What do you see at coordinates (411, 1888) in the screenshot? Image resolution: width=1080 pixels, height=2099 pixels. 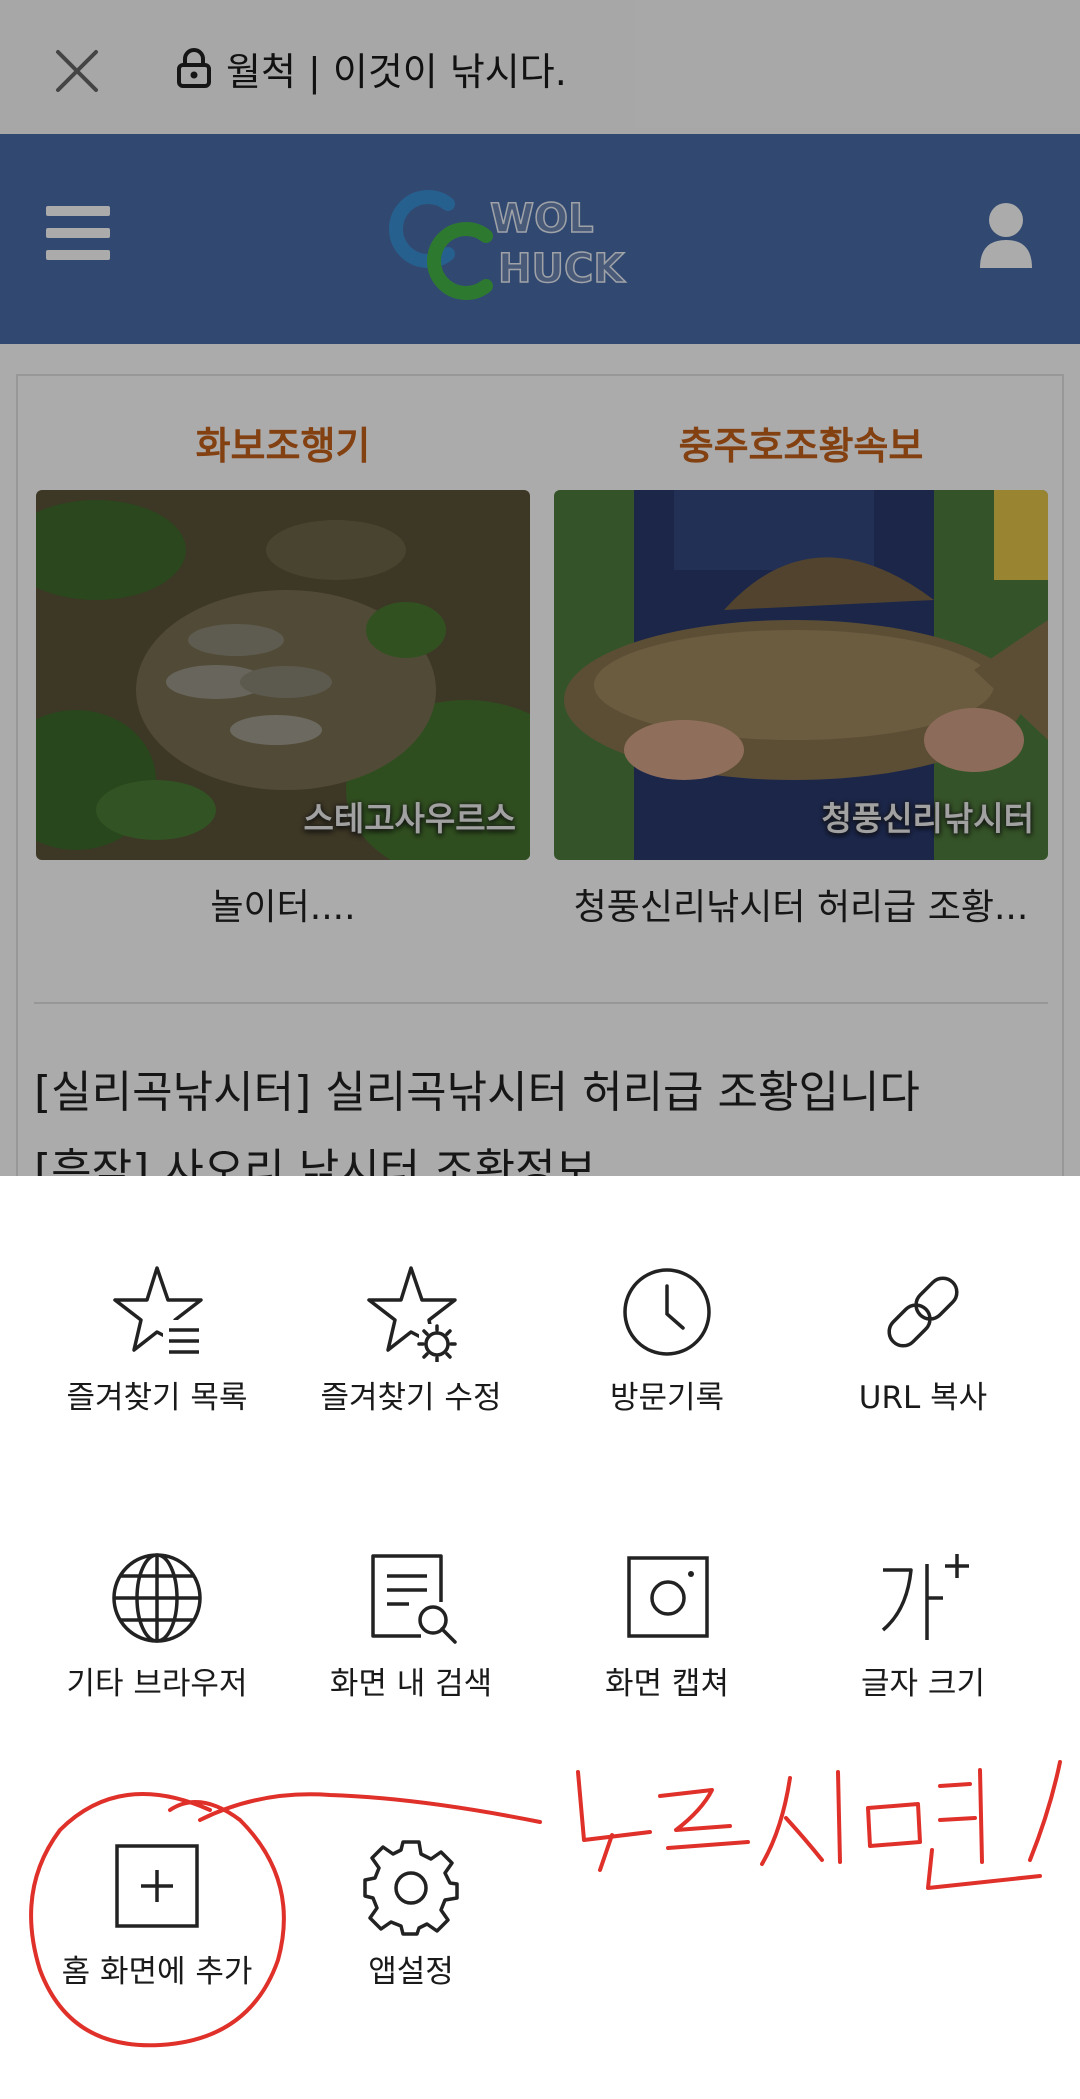 I see `gear-icon` at bounding box center [411, 1888].